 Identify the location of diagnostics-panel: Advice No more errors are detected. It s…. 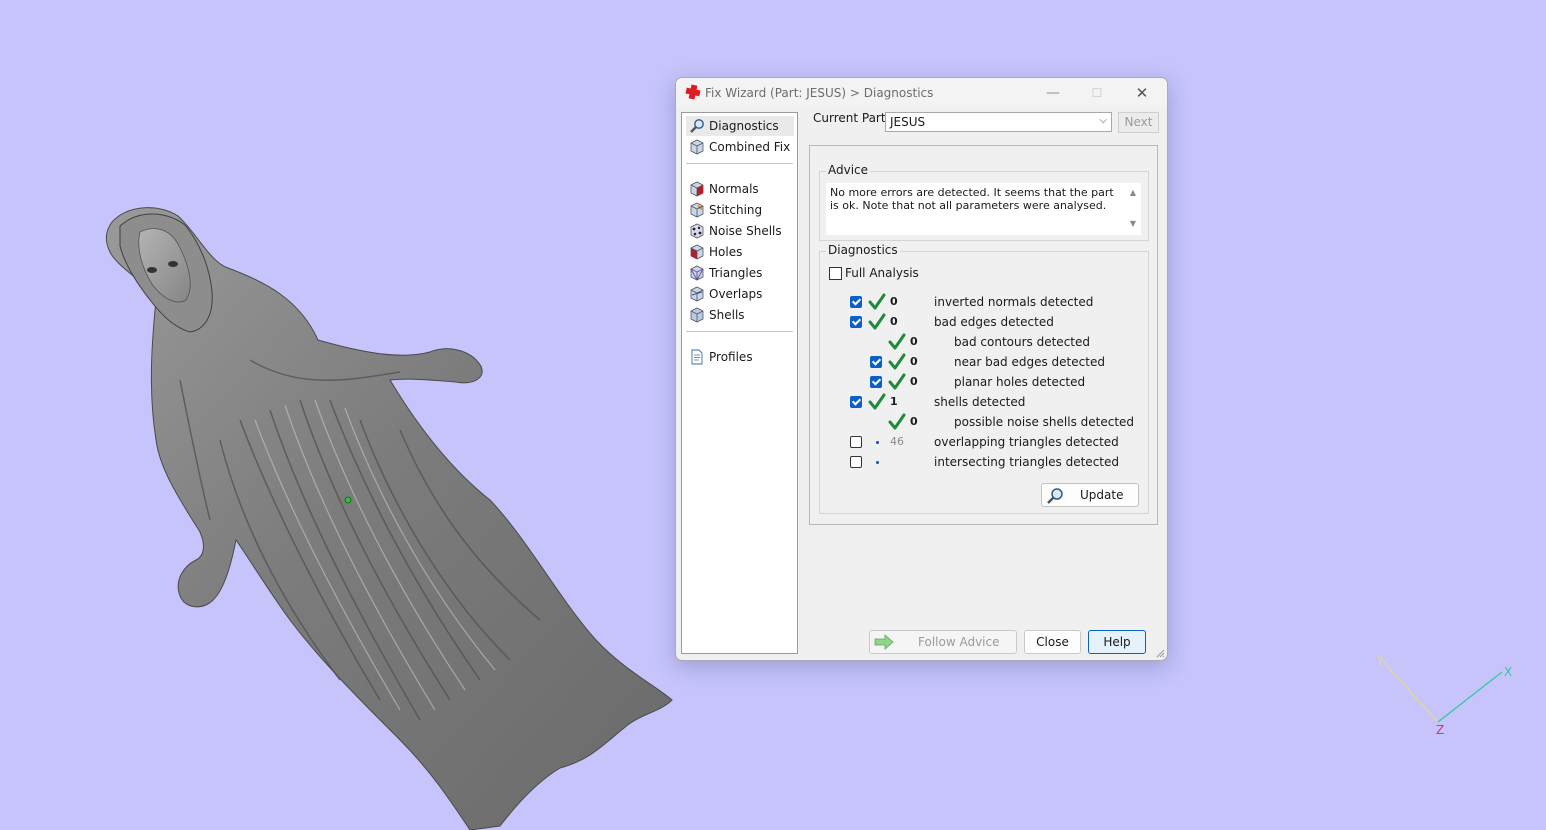
(983, 335).